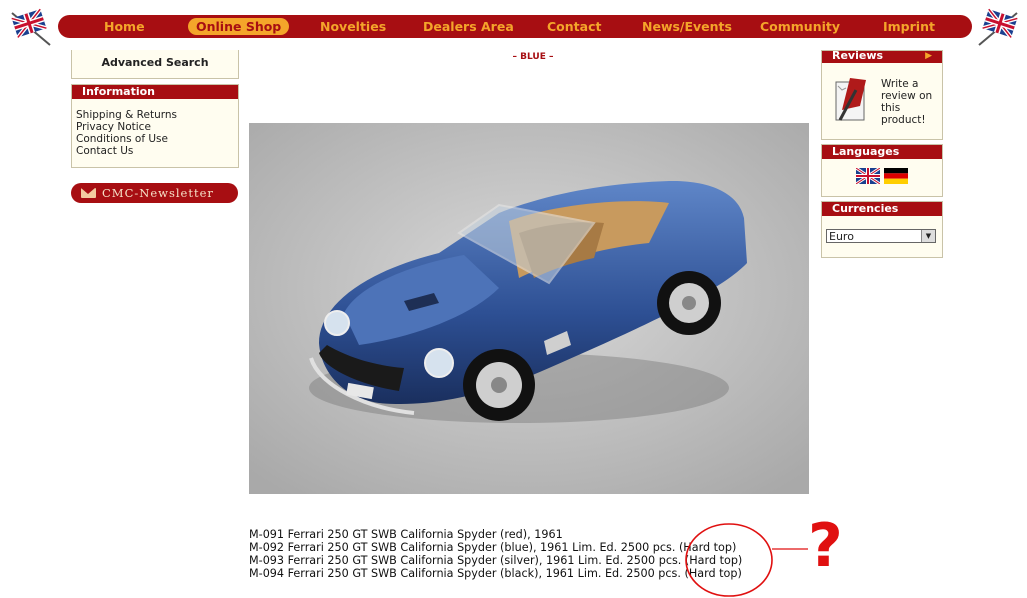  What do you see at coordinates (881, 236) in the screenshot?
I see `currency-select: Euro ▼` at bounding box center [881, 236].